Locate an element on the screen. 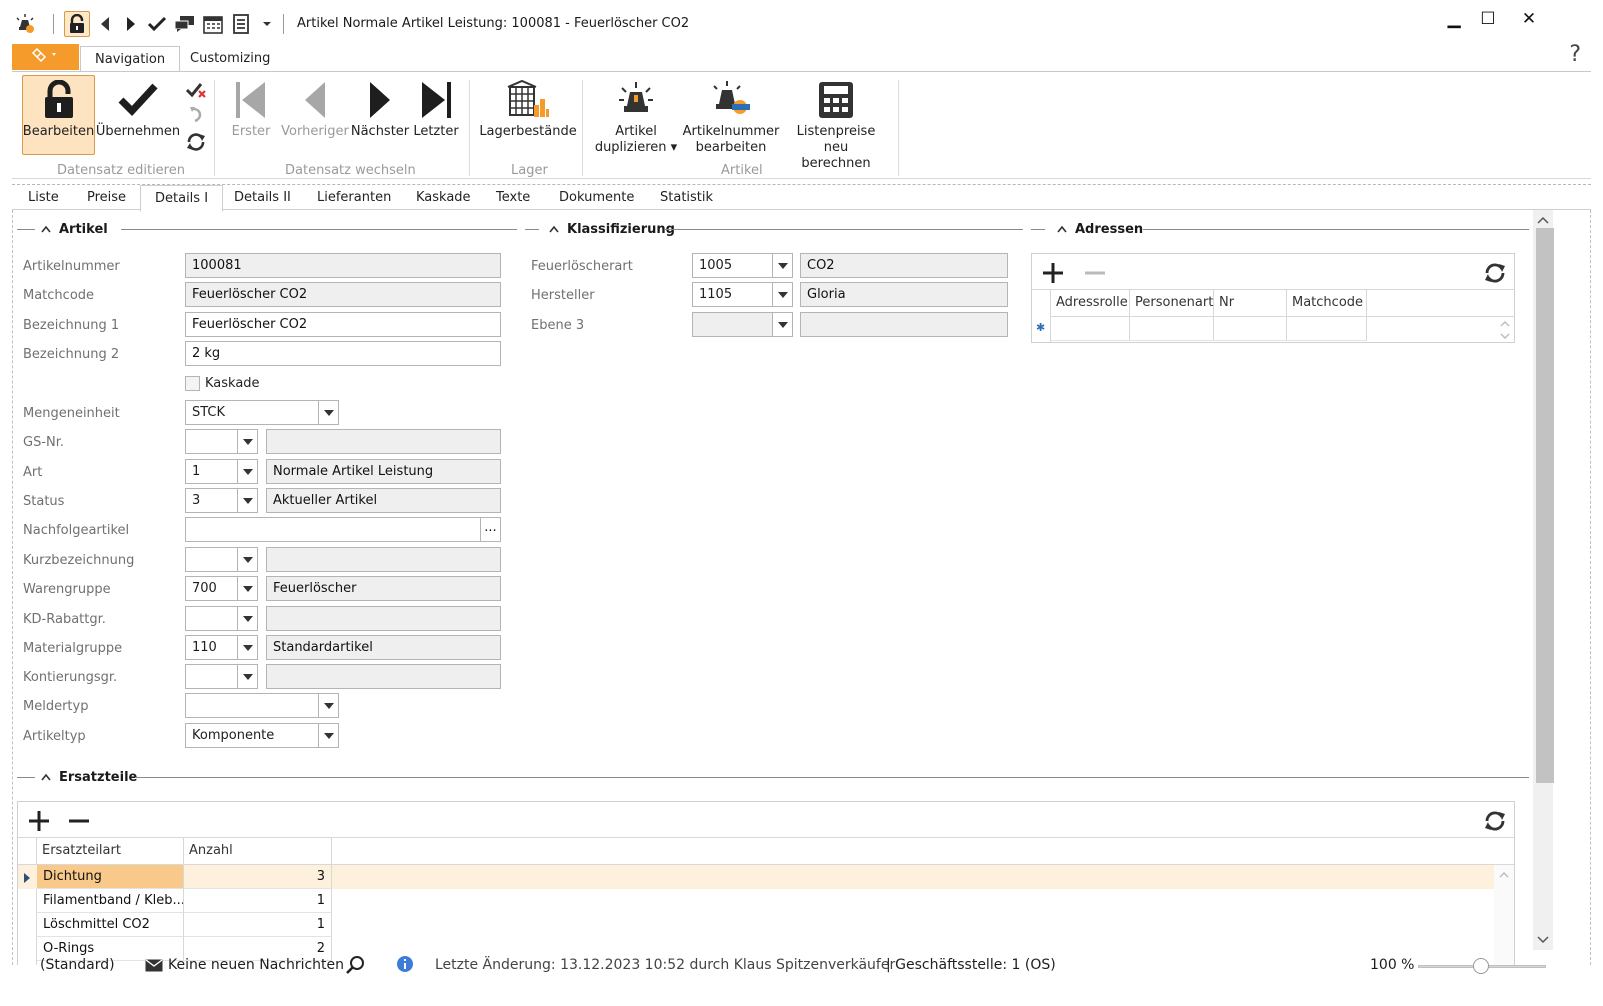 The width and height of the screenshot is (1603, 1006). meldertyp-select is located at coordinates (262, 705).